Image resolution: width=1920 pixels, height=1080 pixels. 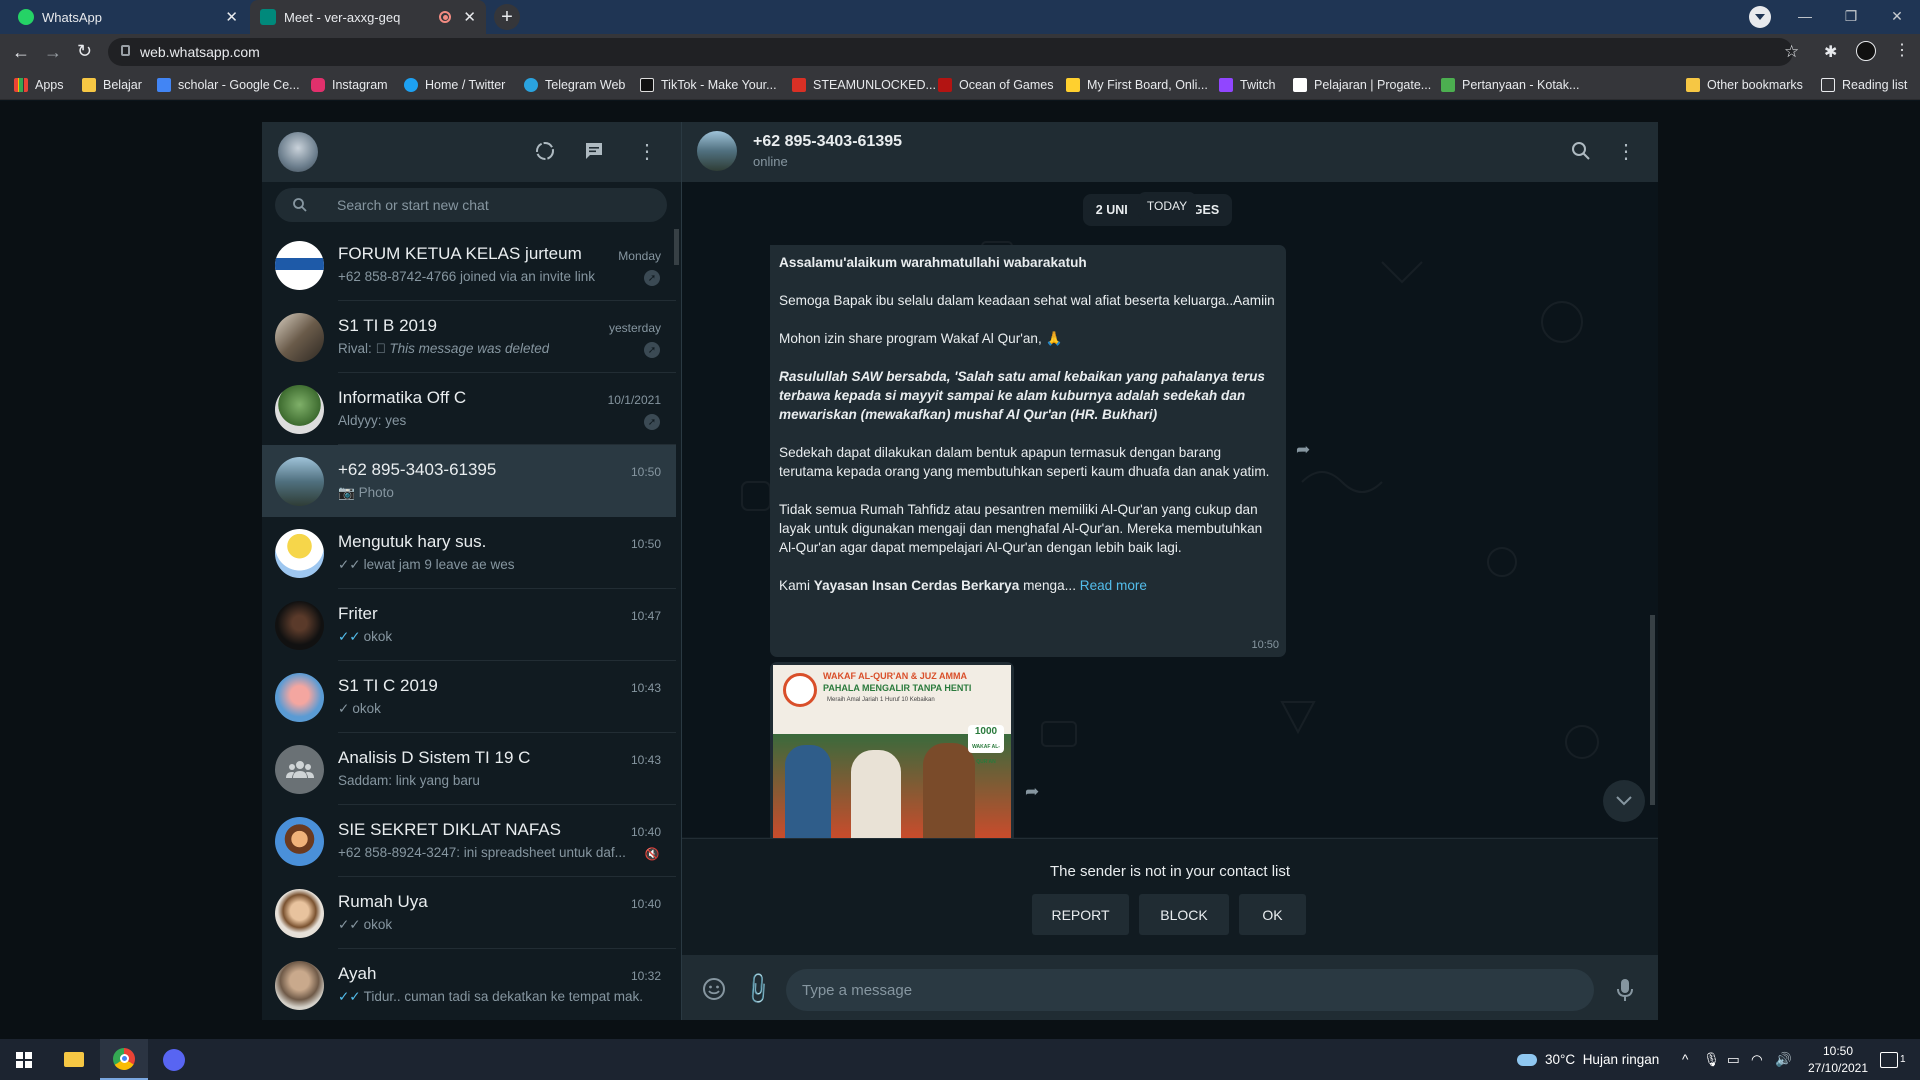 What do you see at coordinates (1588, 1059) in the screenshot?
I see `weather-widget: 30°C Hujan ringan` at bounding box center [1588, 1059].